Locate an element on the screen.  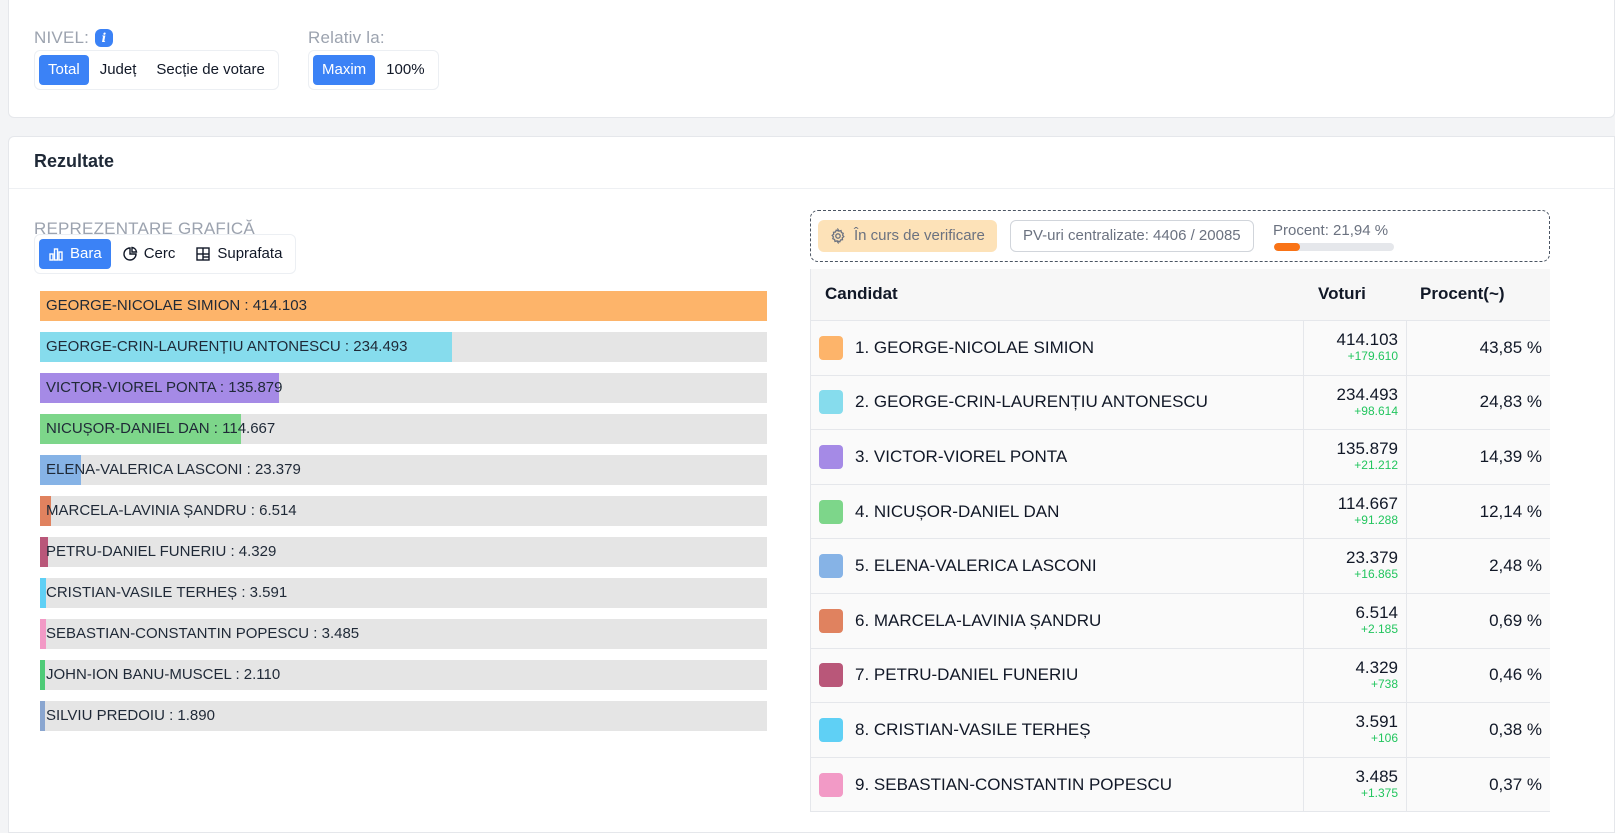
candidate-cell: 9. SEBASTIAN-CONSTANTIN POPESCU is located at coordinates (1057, 785).